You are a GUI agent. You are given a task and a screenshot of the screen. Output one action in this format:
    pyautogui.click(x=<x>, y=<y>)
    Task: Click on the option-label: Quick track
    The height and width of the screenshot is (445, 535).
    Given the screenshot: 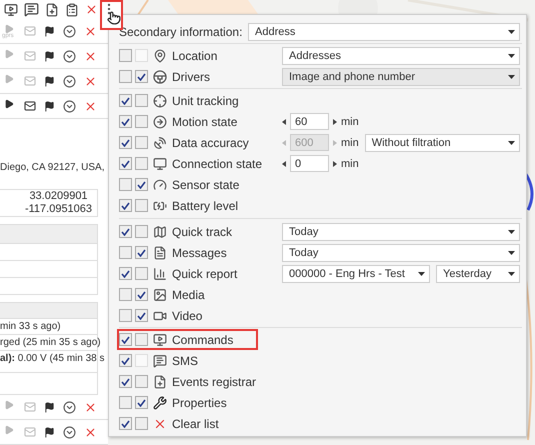 What is the action you would take?
    pyautogui.click(x=203, y=231)
    